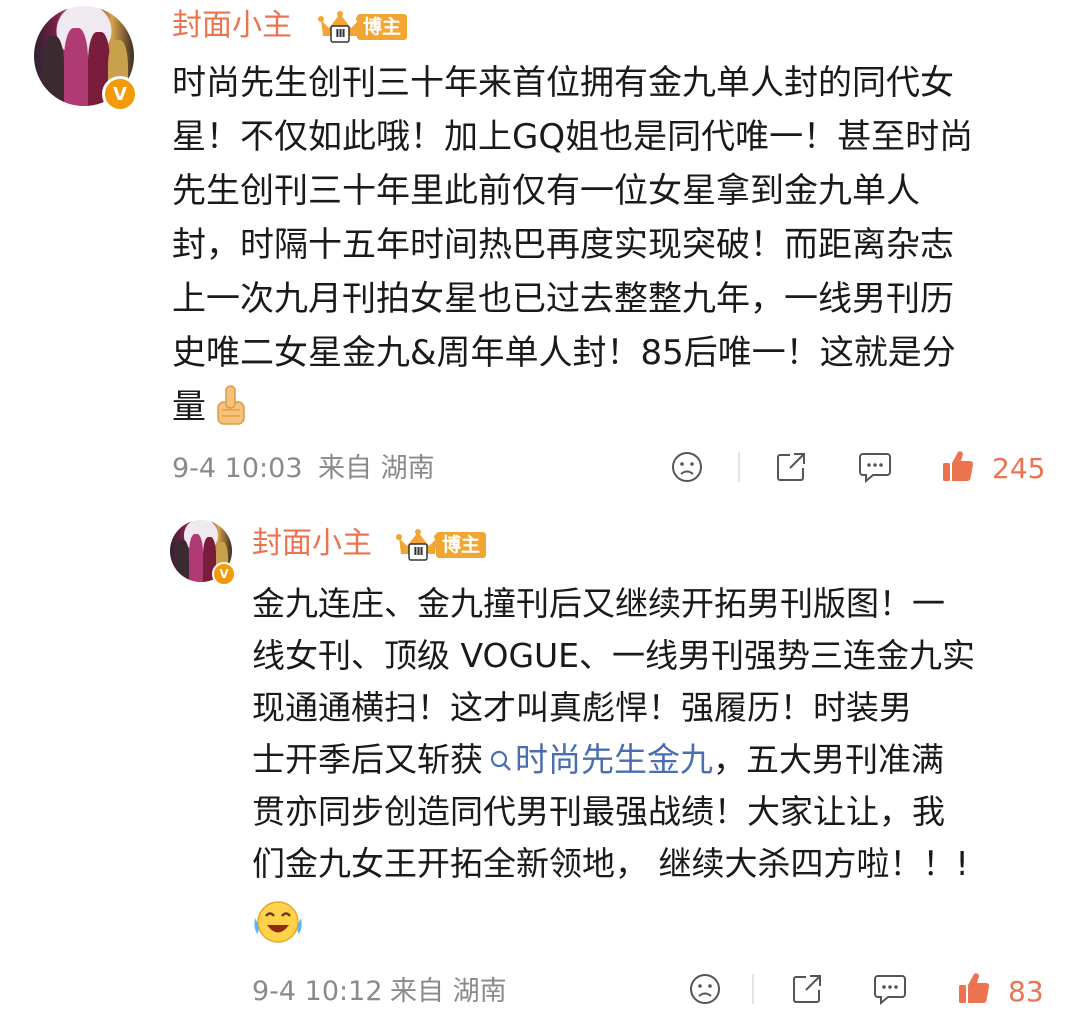 This screenshot has height=1020, width=1079. Describe the element at coordinates (500, 760) in the screenshot. I see `search-icon` at that location.